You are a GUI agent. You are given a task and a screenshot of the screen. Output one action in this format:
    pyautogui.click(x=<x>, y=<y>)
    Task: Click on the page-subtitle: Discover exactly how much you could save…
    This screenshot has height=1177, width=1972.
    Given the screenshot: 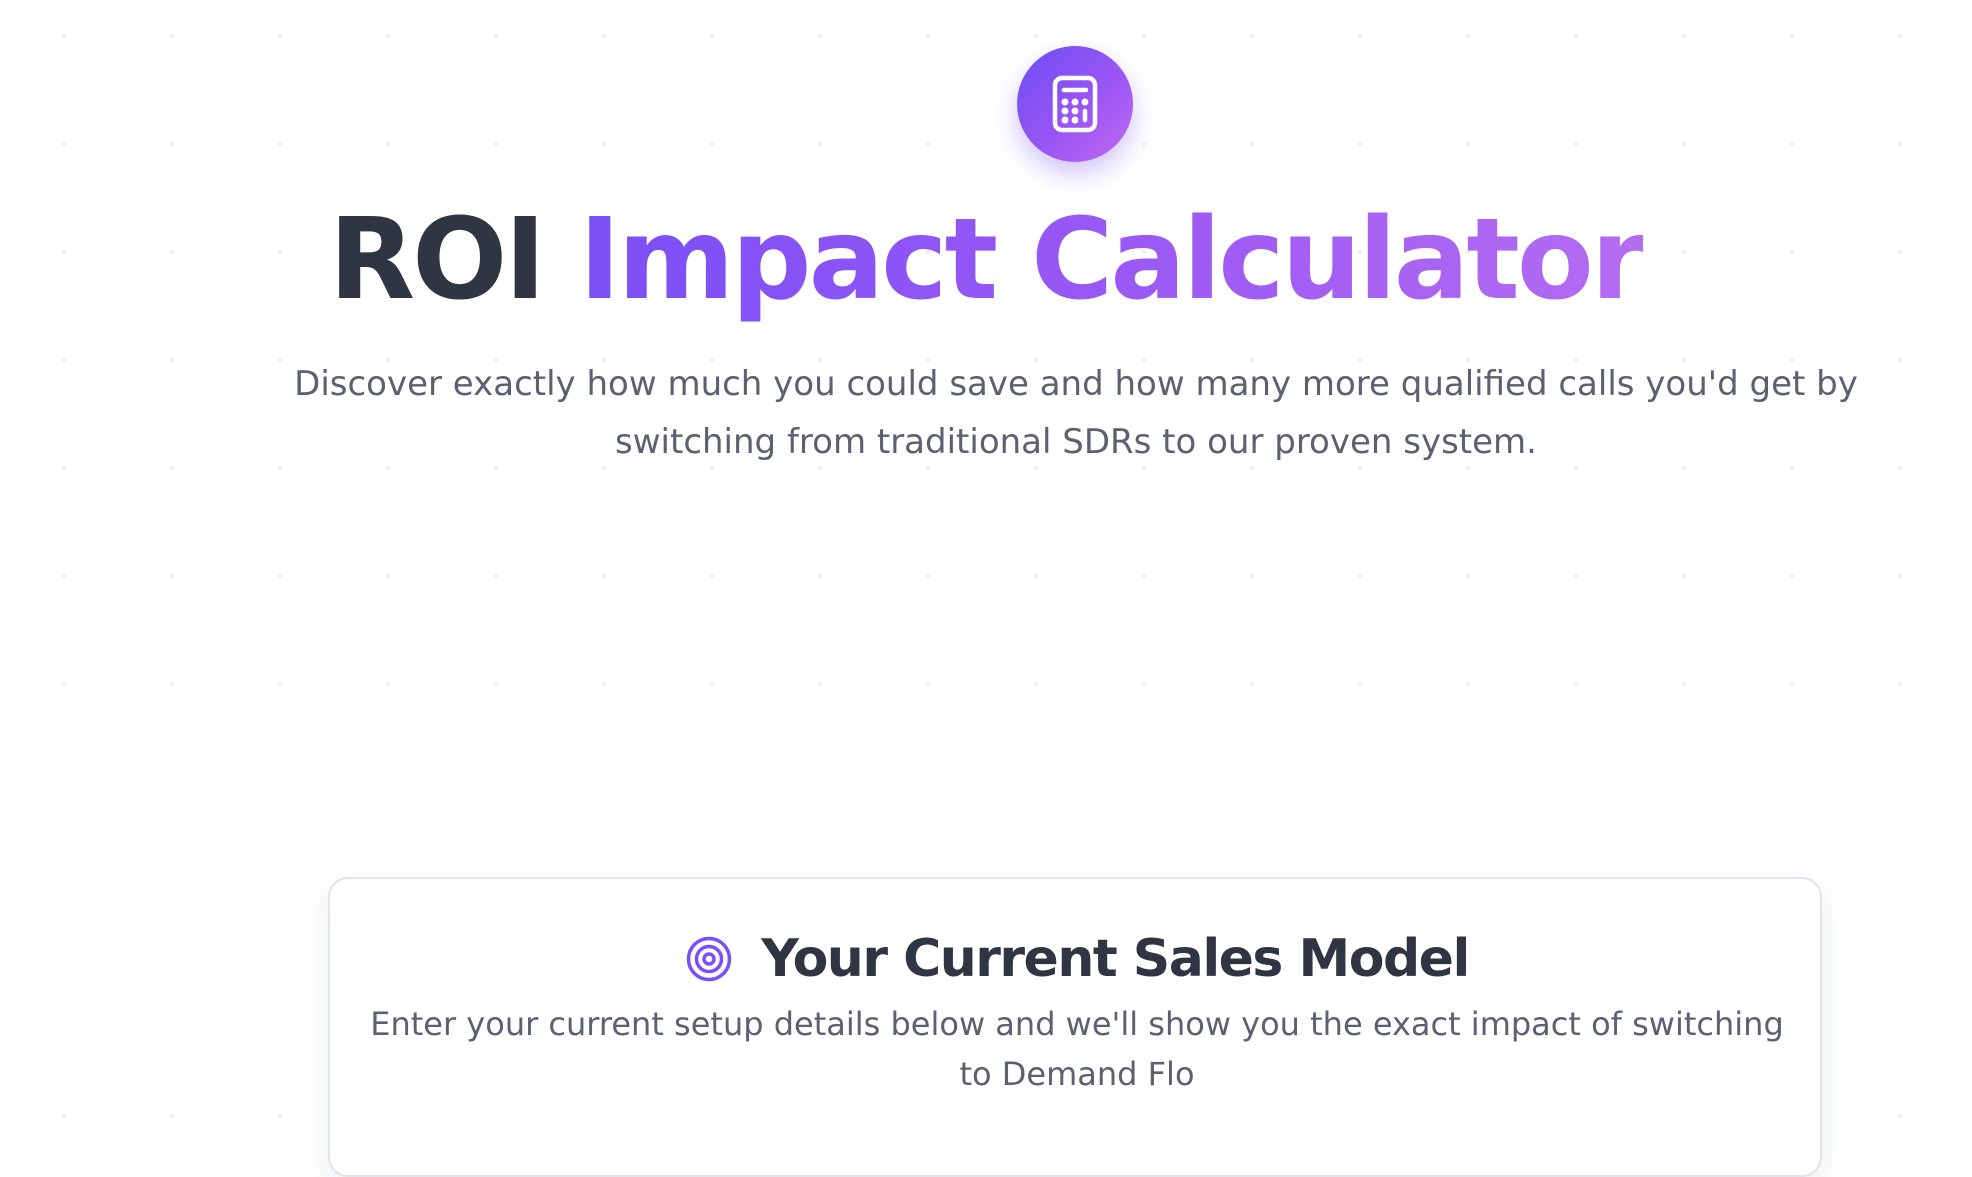 What is the action you would take?
    pyautogui.click(x=1076, y=413)
    